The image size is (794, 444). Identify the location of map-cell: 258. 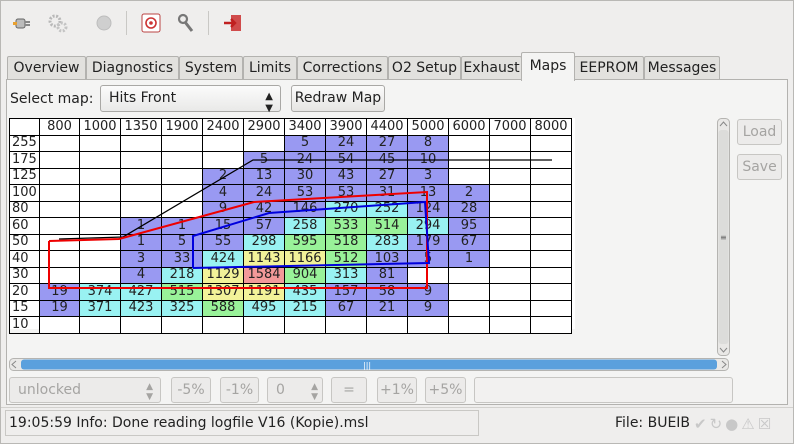
(305, 226).